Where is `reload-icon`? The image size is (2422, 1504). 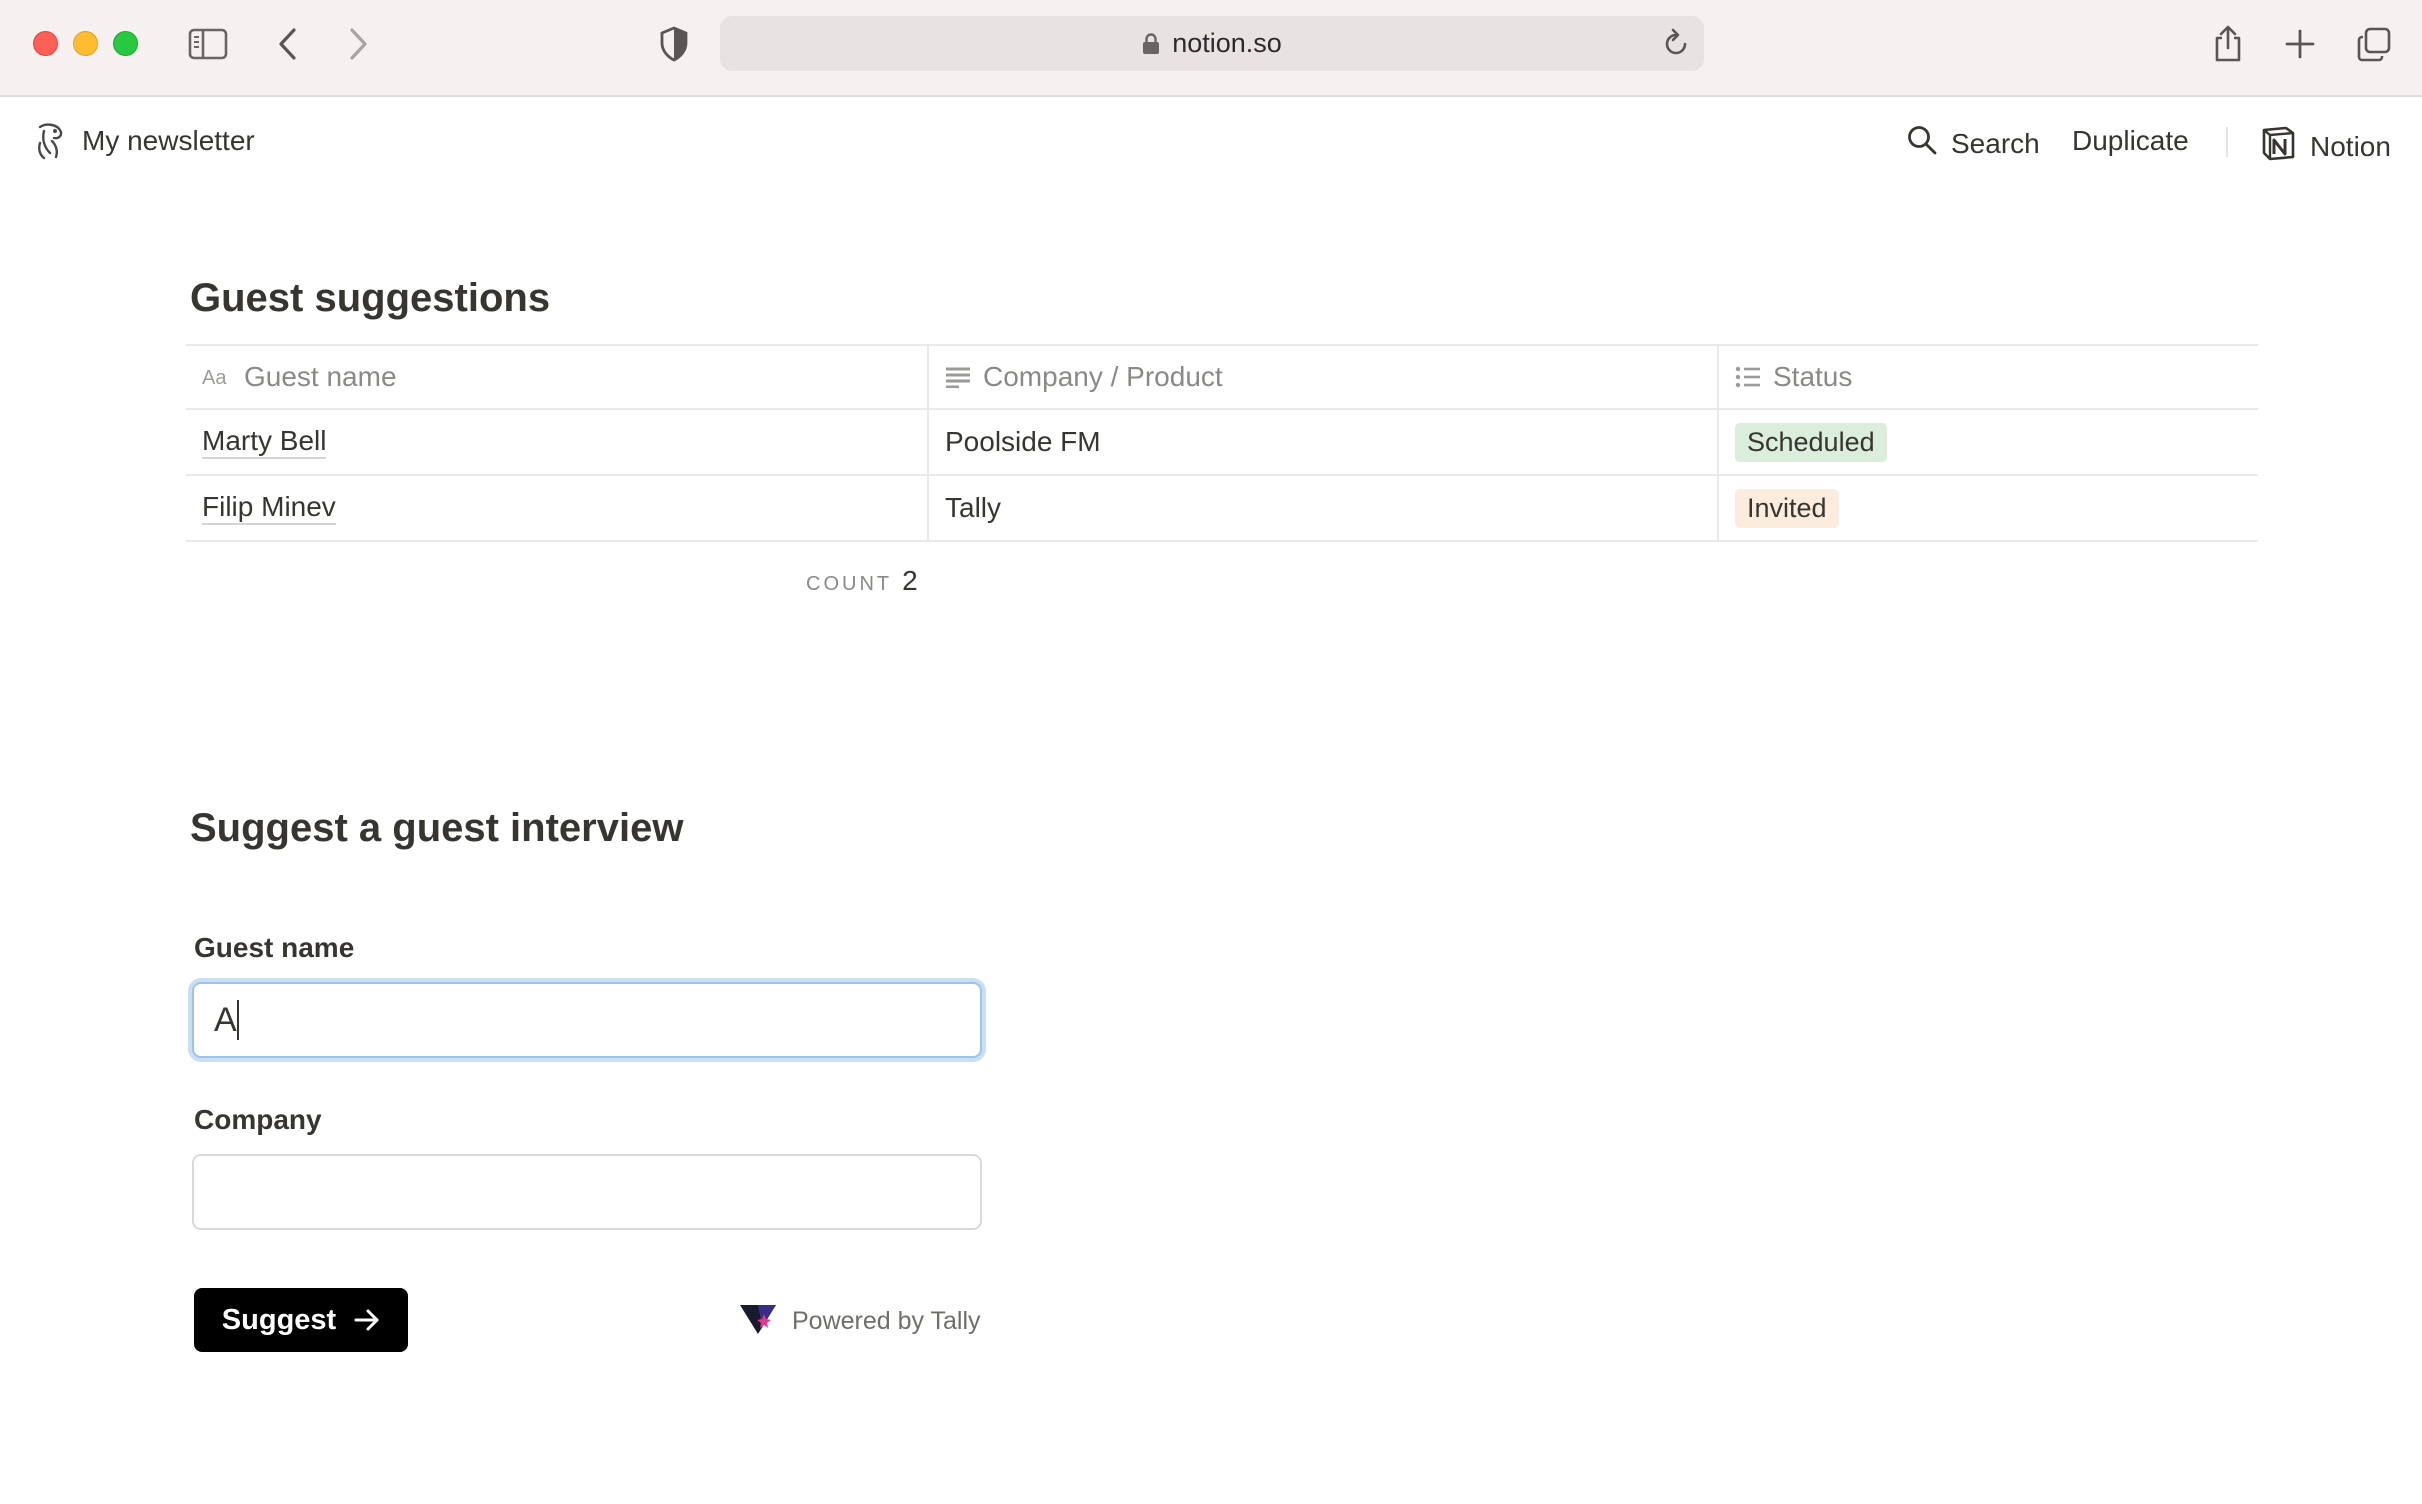
reload-icon is located at coordinates (1676, 45).